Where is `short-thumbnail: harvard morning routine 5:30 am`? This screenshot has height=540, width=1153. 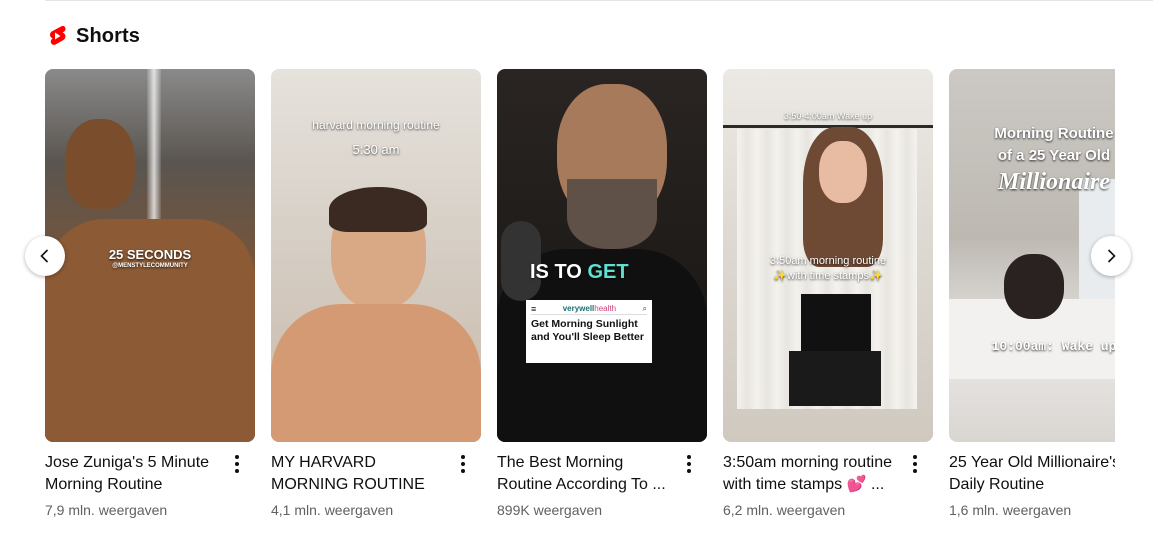 short-thumbnail: harvard morning routine 5:30 am is located at coordinates (376, 255).